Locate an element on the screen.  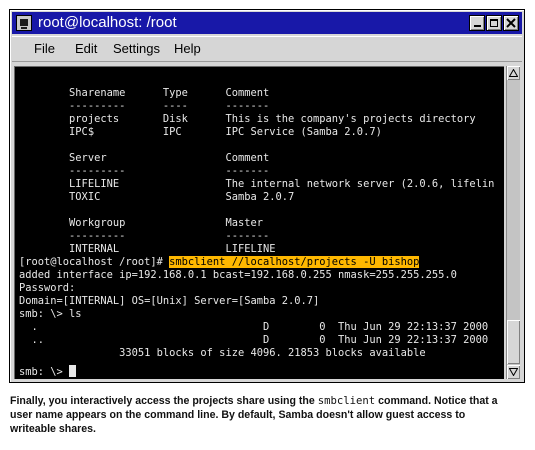
highlighted-command: smbclient //localhost/projects -U bishop is located at coordinates (294, 262).